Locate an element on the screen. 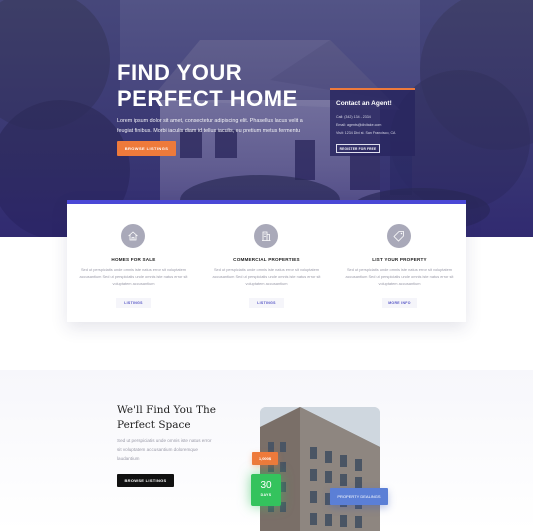  hero-title-line: PERFECT HOME is located at coordinates (207, 98).